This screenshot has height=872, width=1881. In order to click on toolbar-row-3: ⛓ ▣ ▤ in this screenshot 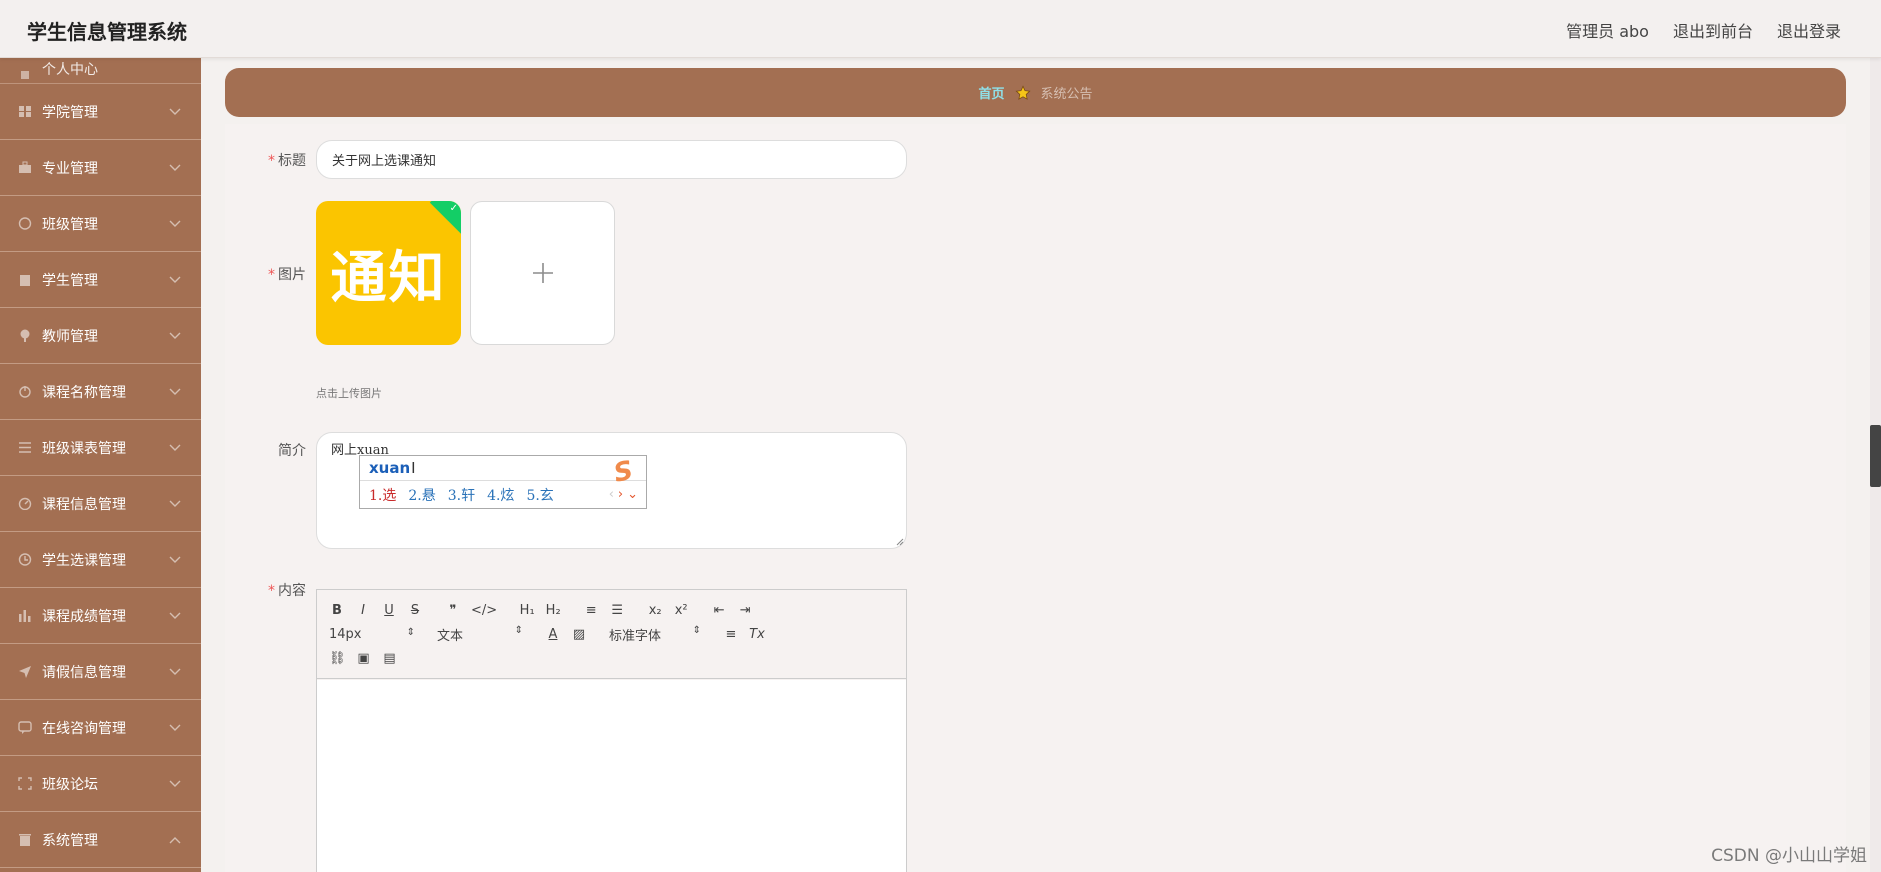, I will do `click(611, 658)`.